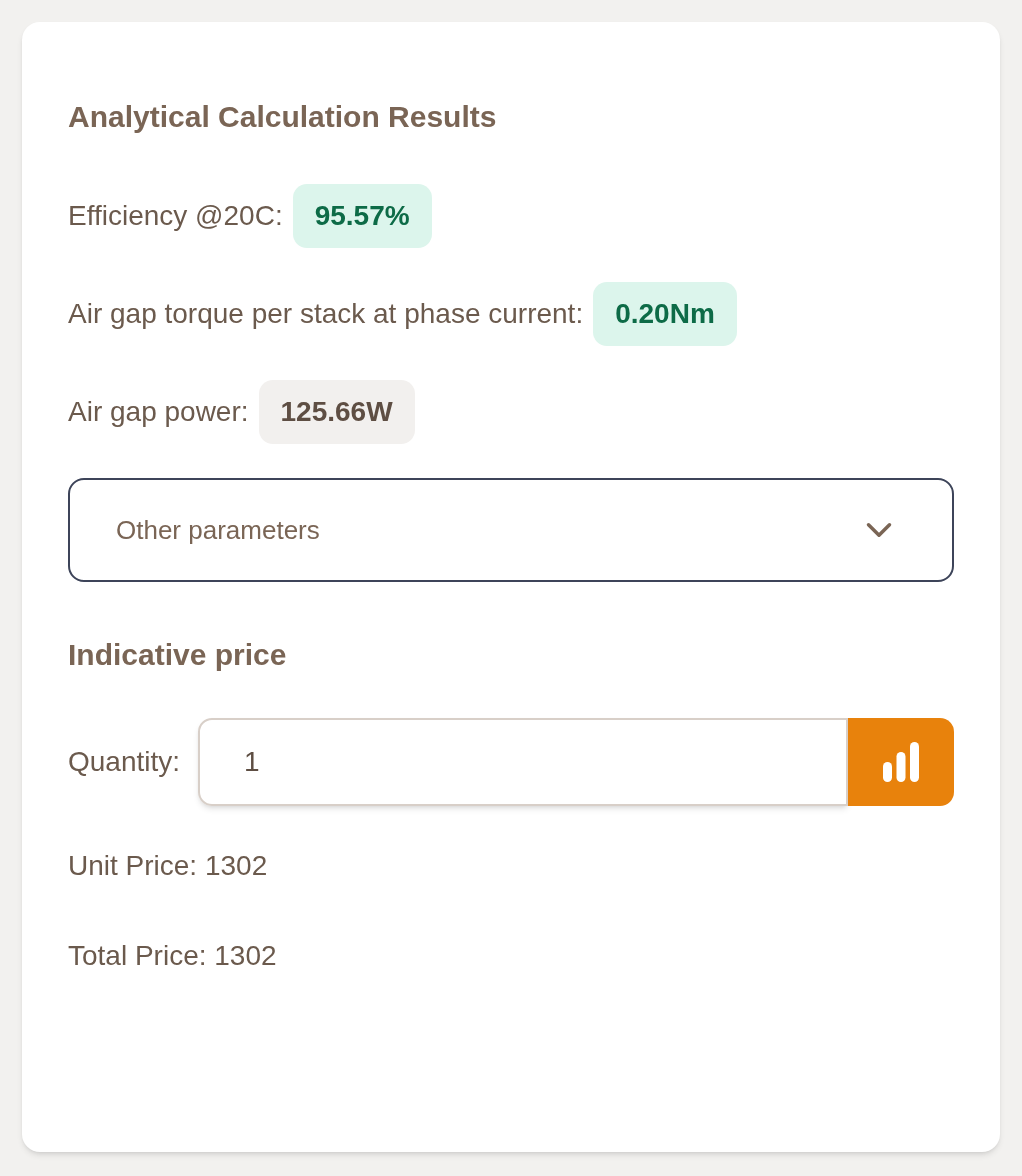 The width and height of the screenshot is (1022, 1176). Describe the element at coordinates (326, 314) in the screenshot. I see `metric-label: Air gap torque per stack at phase current:` at that location.